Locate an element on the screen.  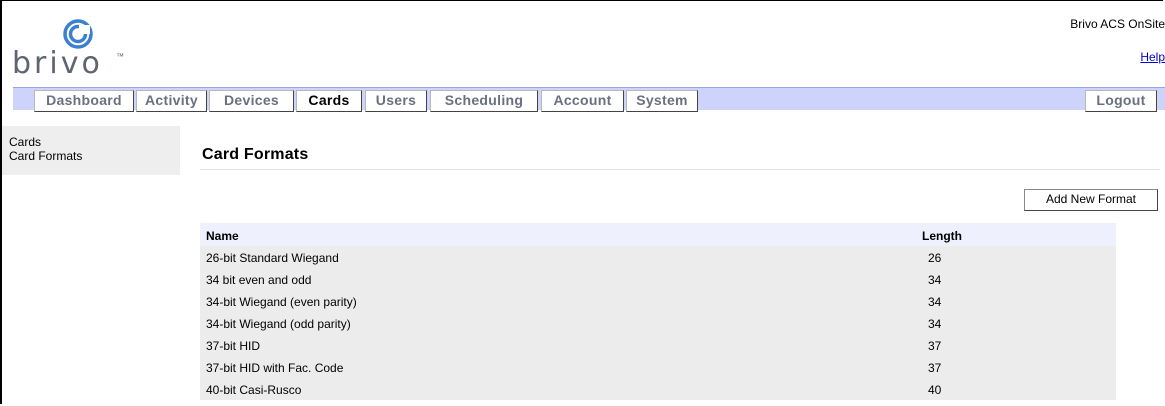
table-row: 34-bit Wiegand (even parity) 34 is located at coordinates (658, 301).